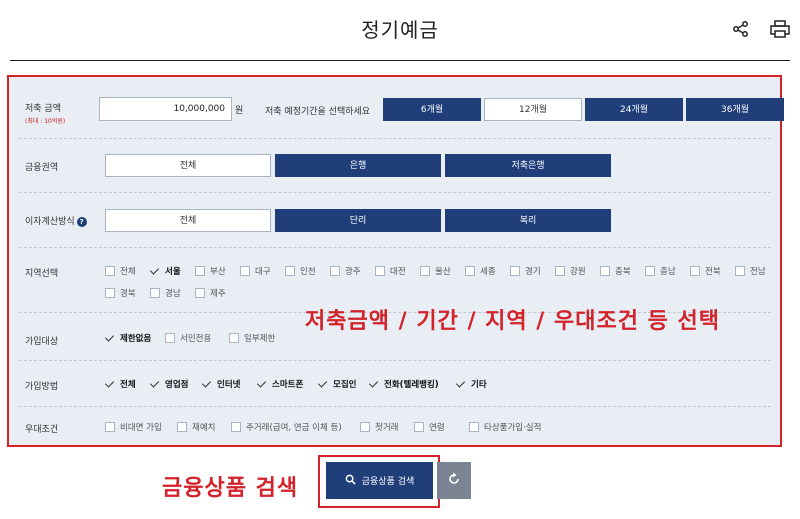 This screenshot has width=800, height=519. I want to click on region-option-checkbox: 대전, so click(390, 271).